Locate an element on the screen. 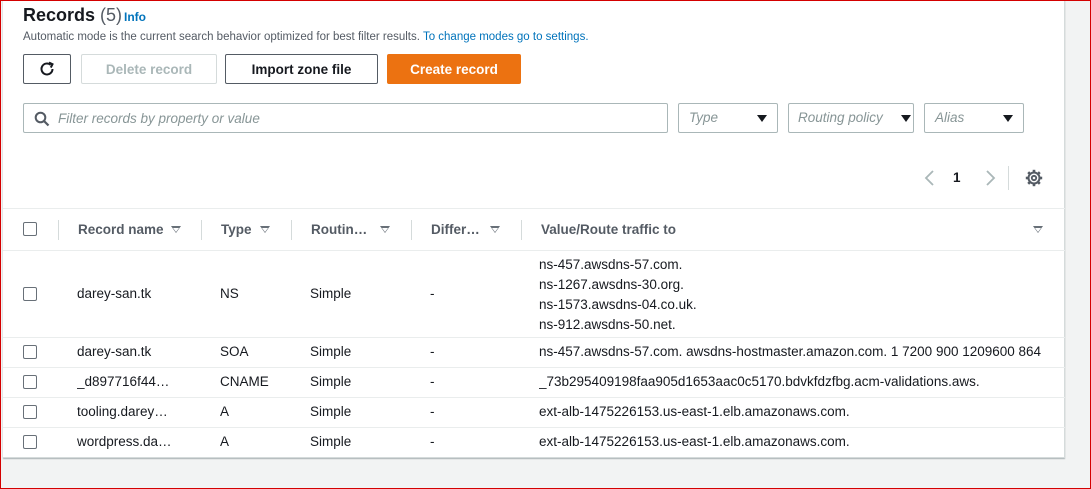  column-label: Type is located at coordinates (236, 229).